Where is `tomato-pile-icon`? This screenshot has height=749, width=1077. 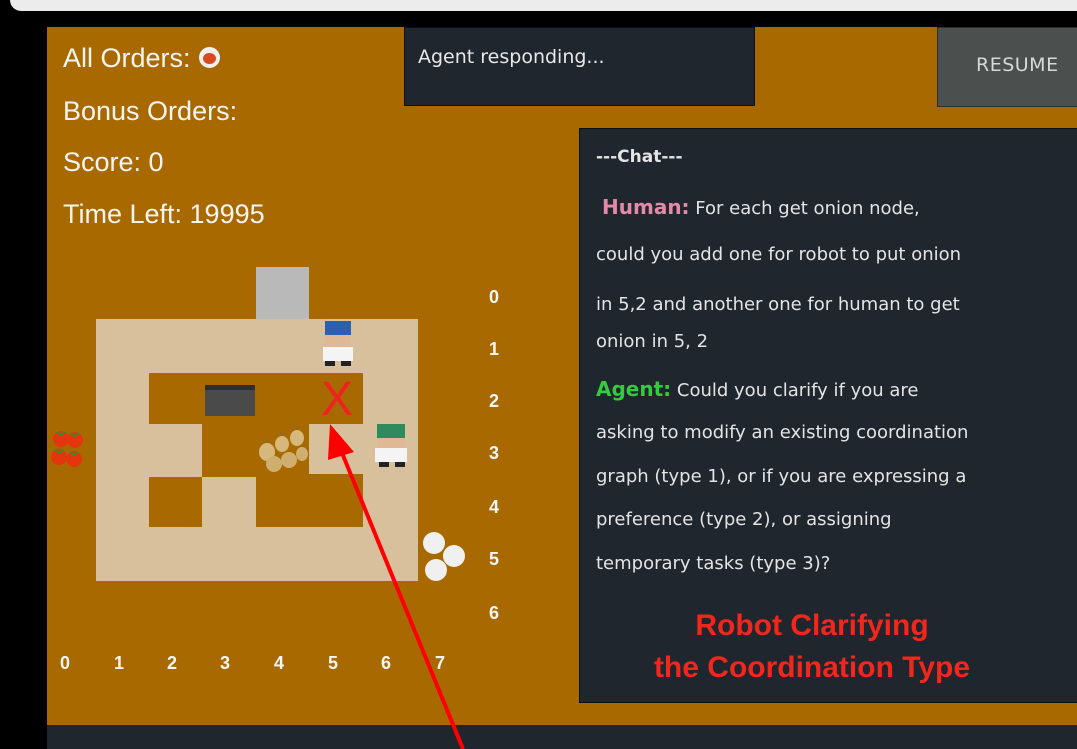 tomato-pile-icon is located at coordinates (67, 449).